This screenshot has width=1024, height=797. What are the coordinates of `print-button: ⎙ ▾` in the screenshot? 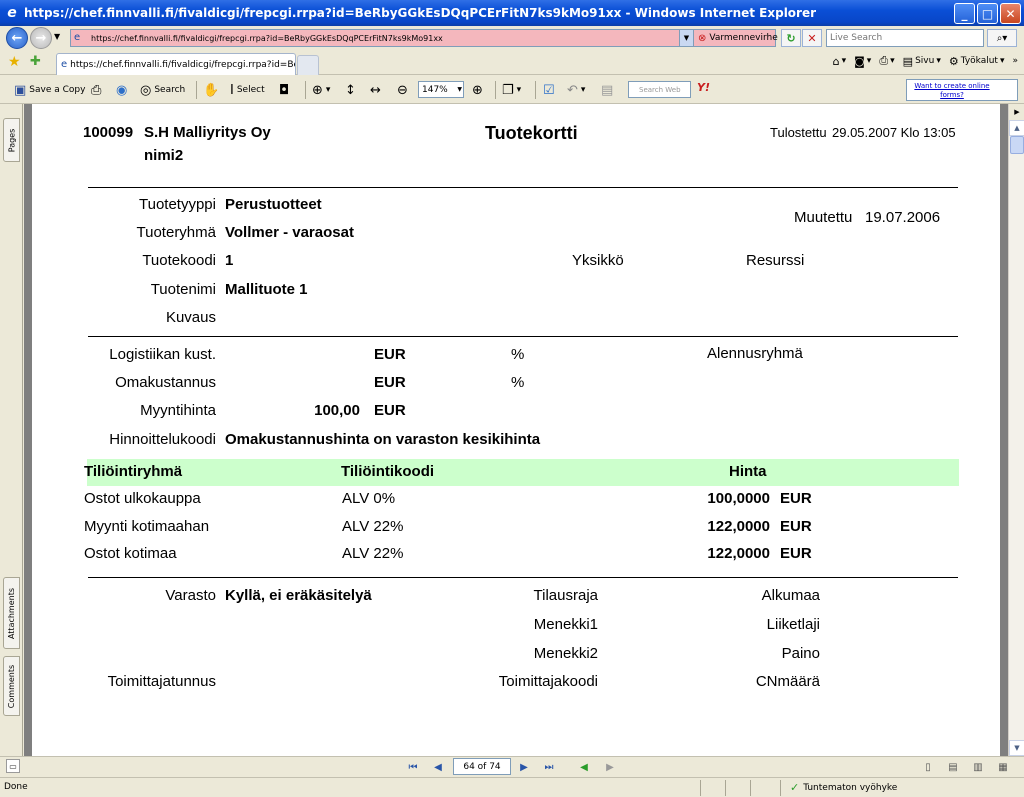 It's located at (886, 61).